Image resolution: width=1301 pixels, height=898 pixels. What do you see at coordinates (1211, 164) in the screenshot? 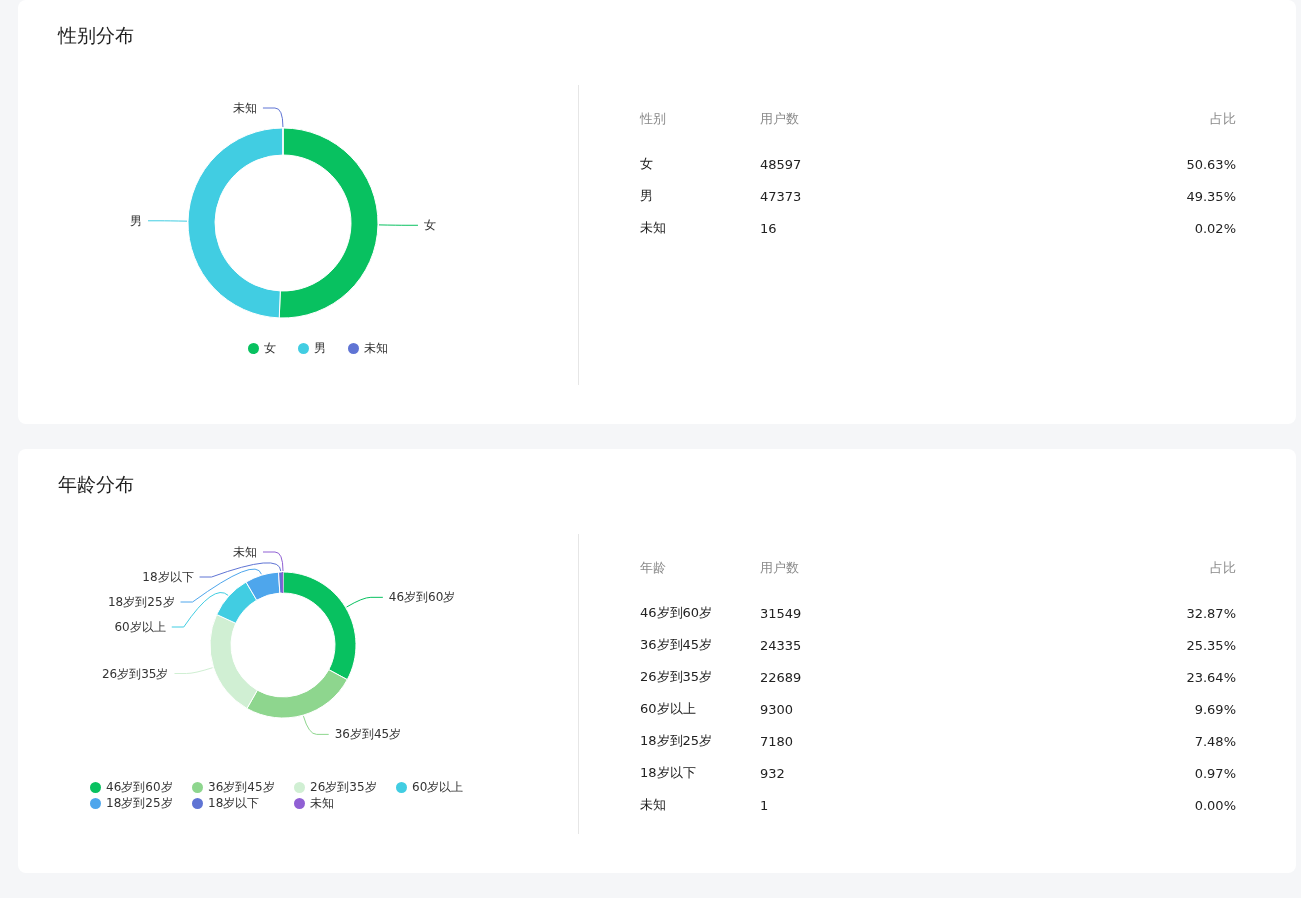
I see `table-cell: 50.63%` at bounding box center [1211, 164].